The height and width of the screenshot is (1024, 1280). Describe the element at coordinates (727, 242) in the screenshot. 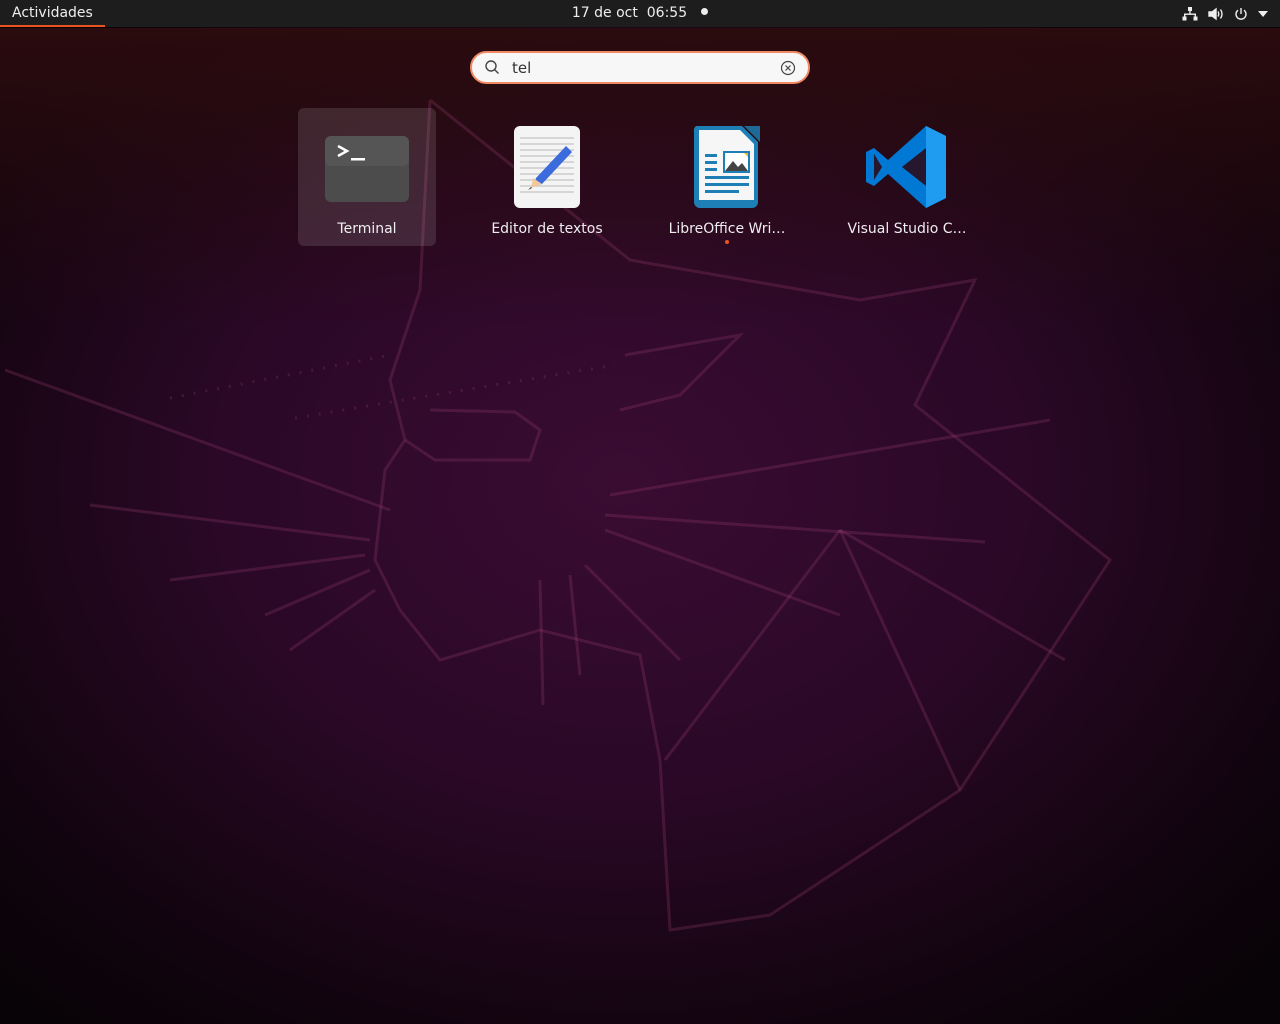

I see `running-indicator-icon` at that location.